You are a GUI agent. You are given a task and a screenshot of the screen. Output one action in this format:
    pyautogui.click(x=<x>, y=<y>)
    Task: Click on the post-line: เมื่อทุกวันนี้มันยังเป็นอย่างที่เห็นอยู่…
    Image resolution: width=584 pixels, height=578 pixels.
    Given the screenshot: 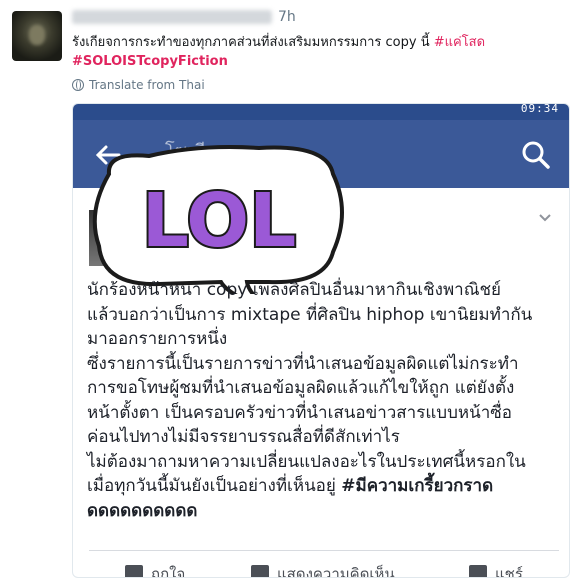 What is the action you would take?
    pyautogui.click(x=327, y=486)
    